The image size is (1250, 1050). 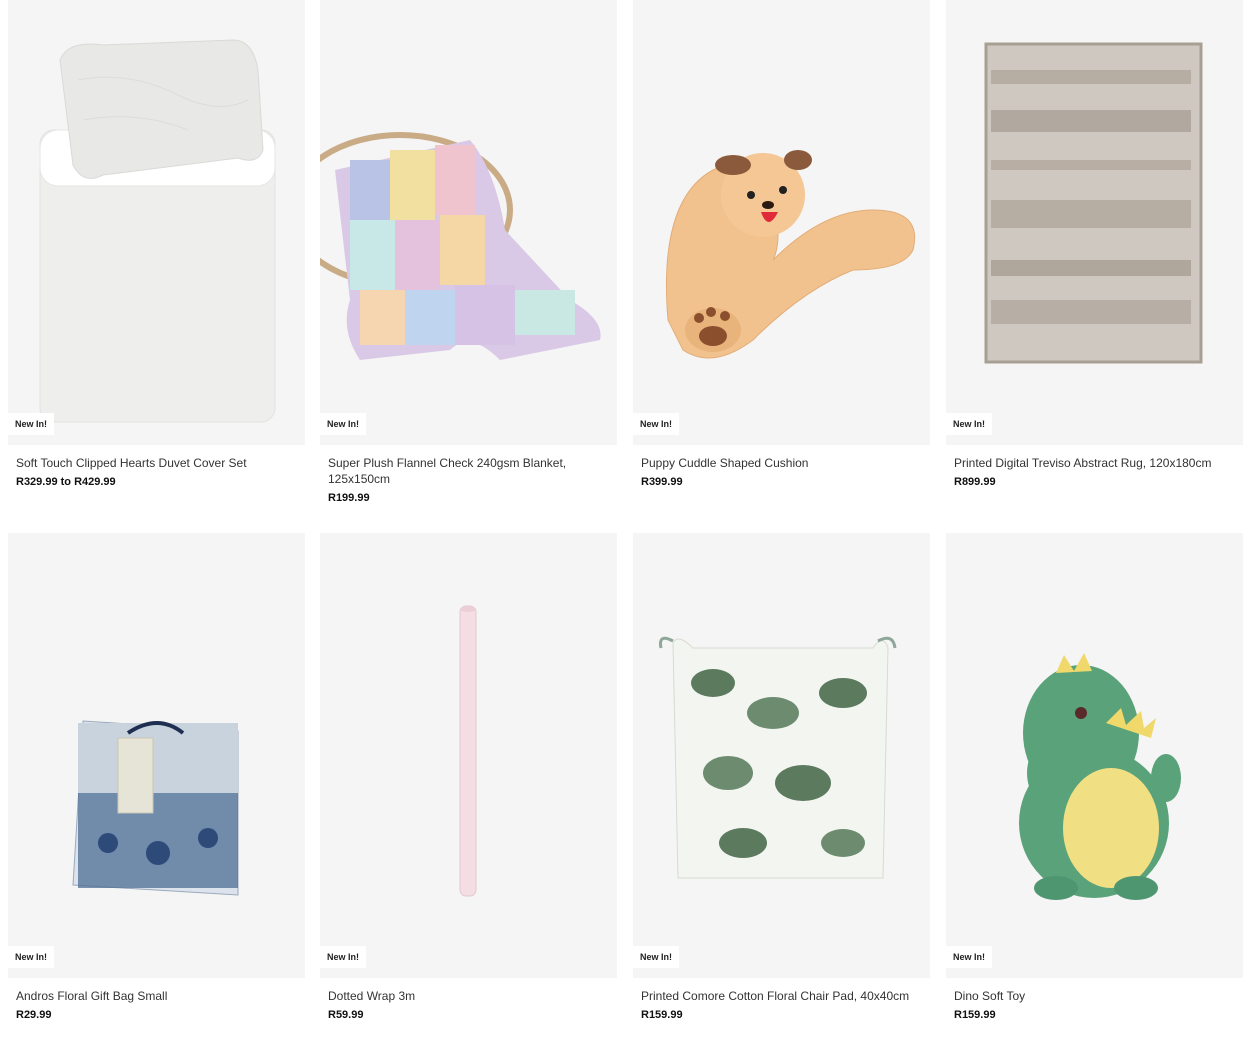 What do you see at coordinates (790, 254) in the screenshot?
I see `cushion-image` at bounding box center [790, 254].